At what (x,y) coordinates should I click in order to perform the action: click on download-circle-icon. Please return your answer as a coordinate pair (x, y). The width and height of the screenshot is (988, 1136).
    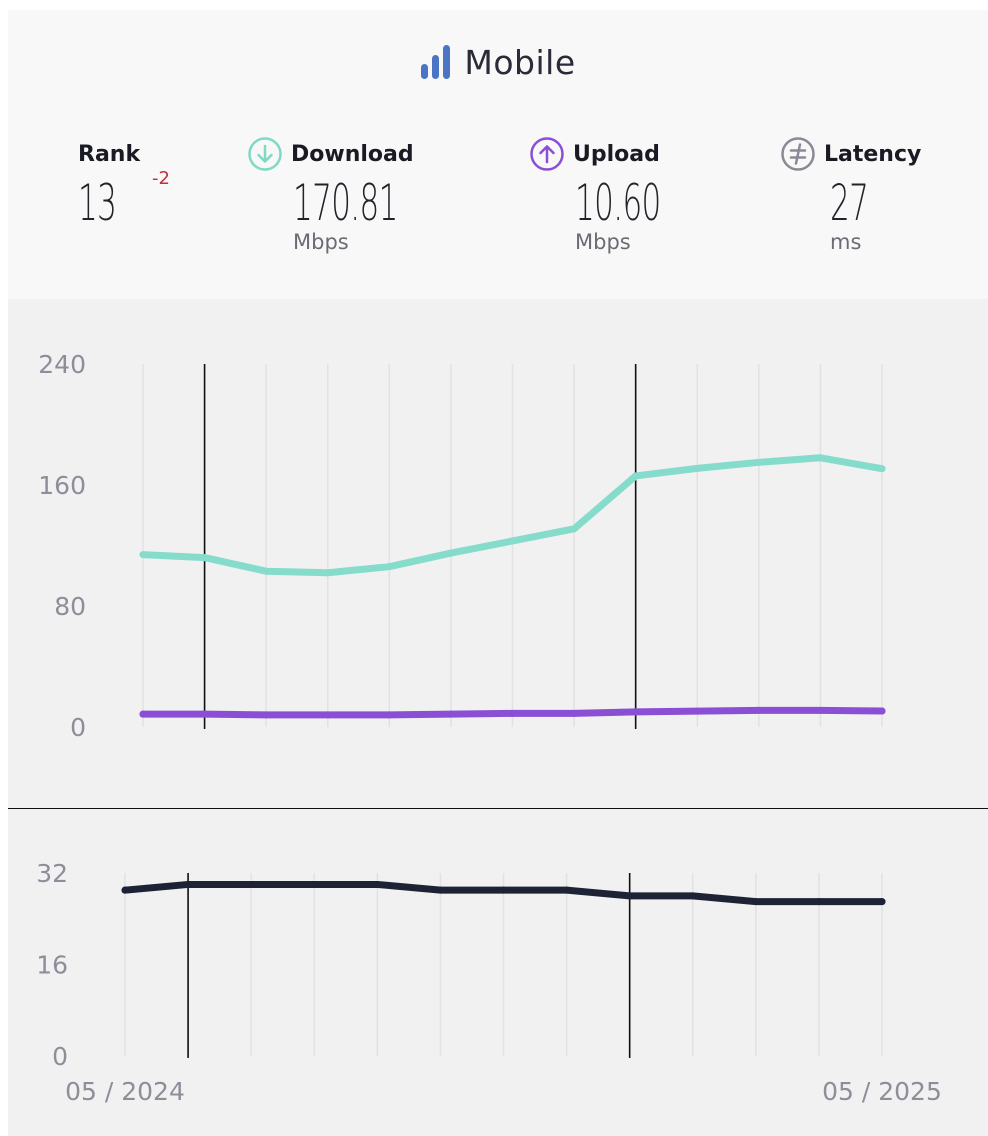
    Looking at the image, I should click on (265, 154).